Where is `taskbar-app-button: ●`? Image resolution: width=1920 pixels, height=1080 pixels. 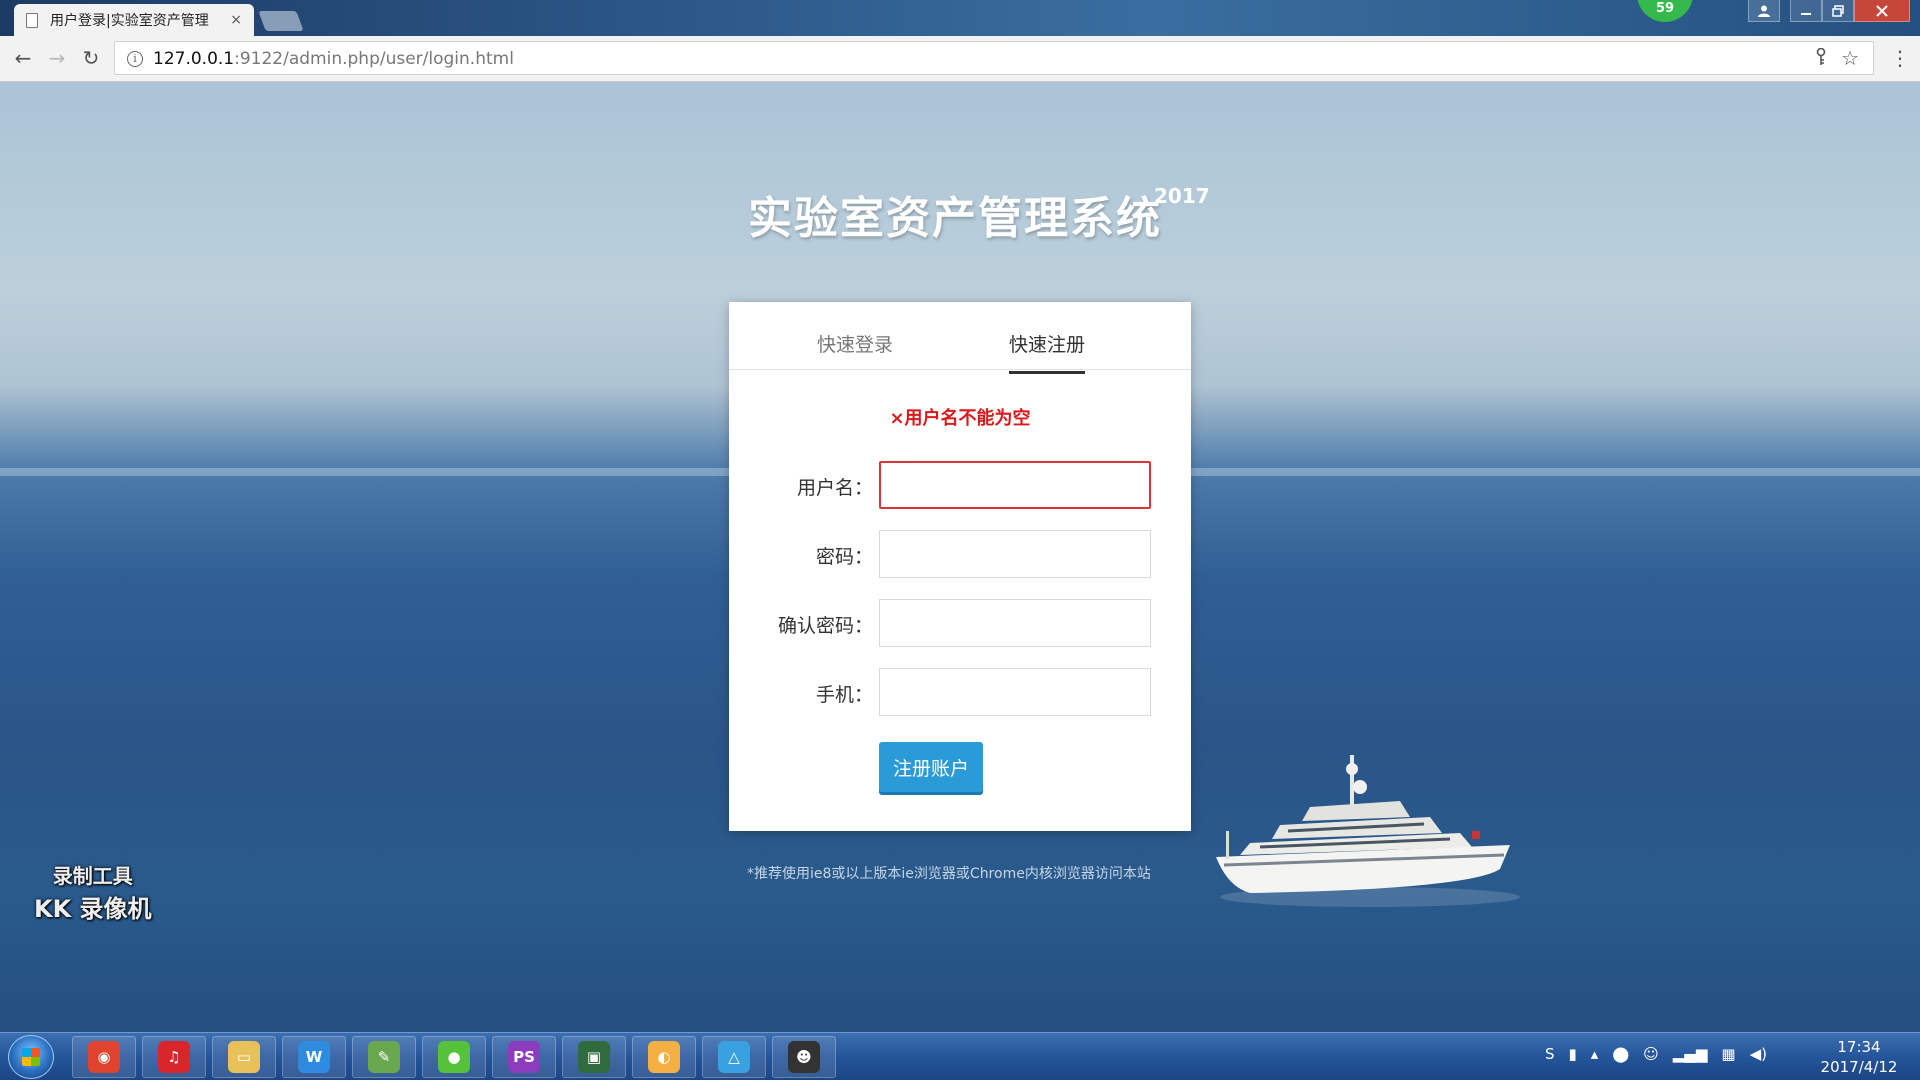 taskbar-app-button: ● is located at coordinates (454, 1057).